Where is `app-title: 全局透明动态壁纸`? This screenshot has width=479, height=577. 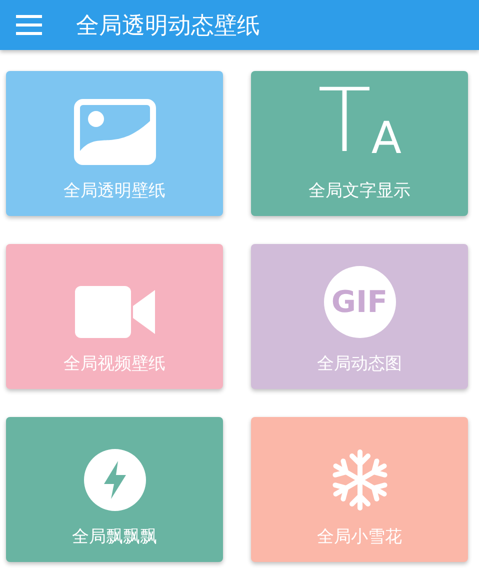
app-title: 全局透明动态壁纸 is located at coordinates (168, 26).